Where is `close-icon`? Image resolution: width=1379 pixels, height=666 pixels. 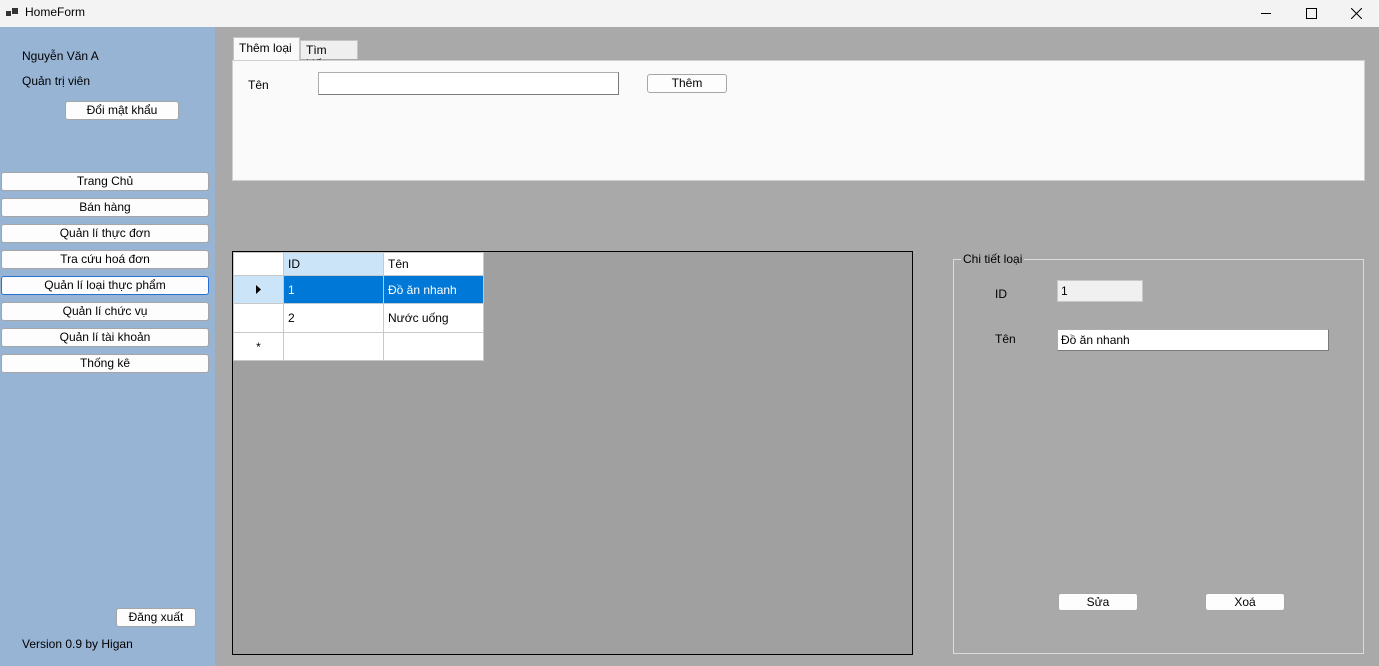 close-icon is located at coordinates (1356, 13).